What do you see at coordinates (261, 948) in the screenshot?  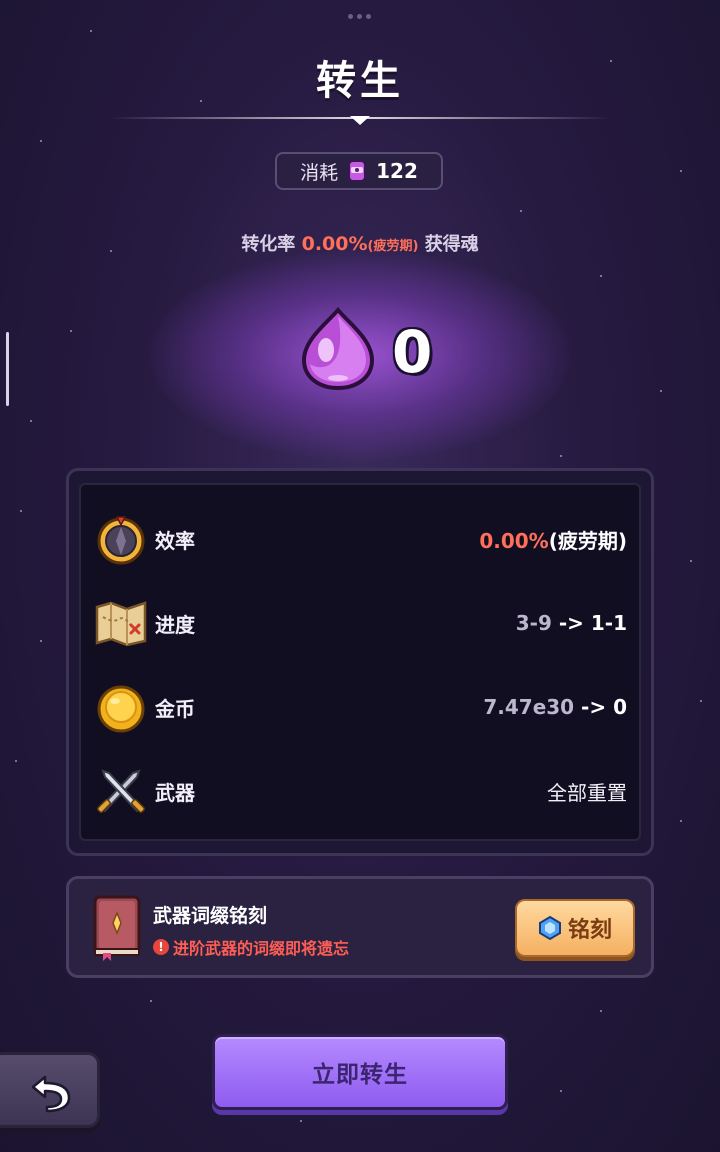 I see `engrave-warning-text: 进阶武器的词缀即将遗忘` at bounding box center [261, 948].